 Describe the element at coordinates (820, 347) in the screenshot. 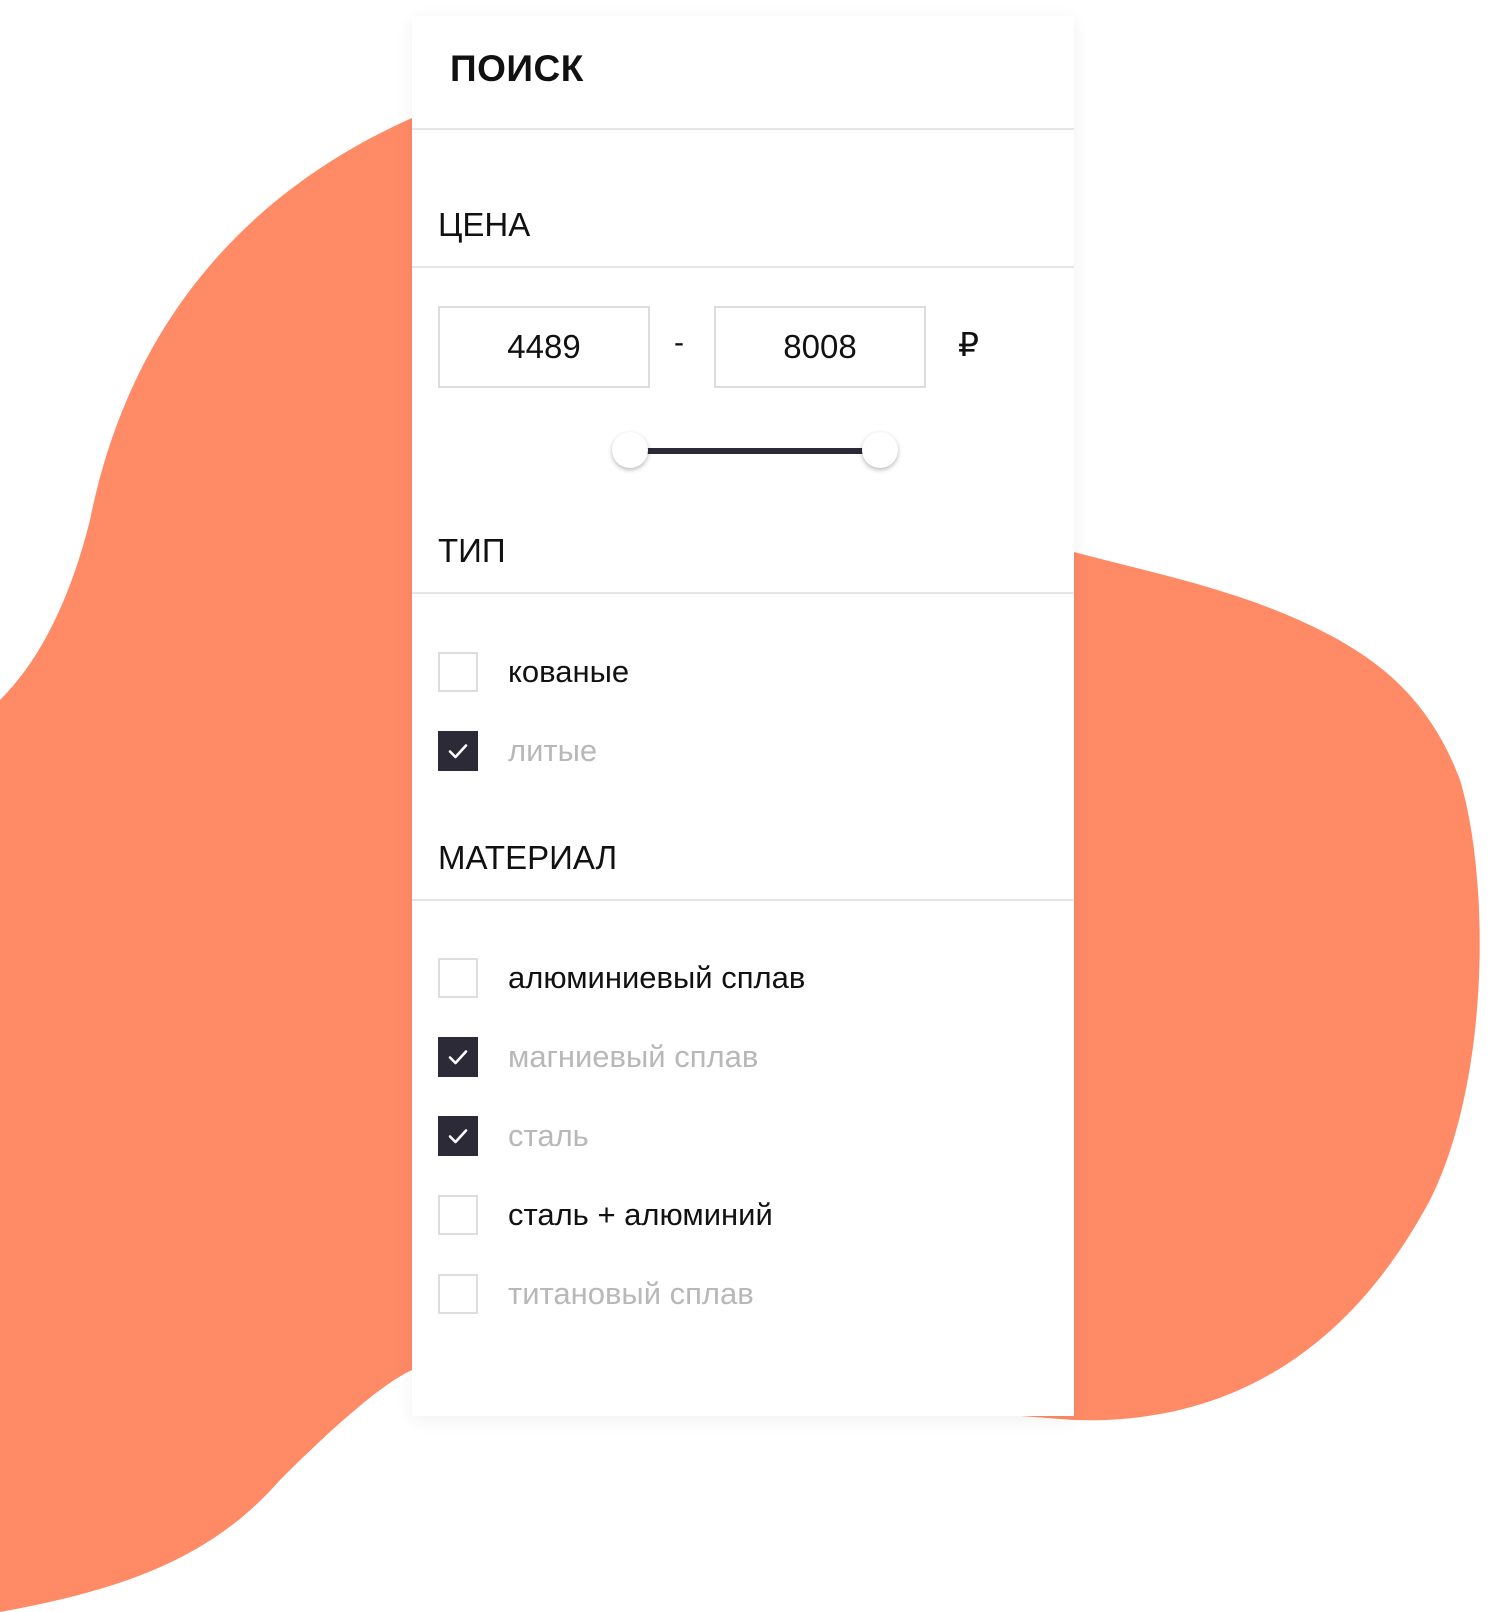

I see `price-max-input` at that location.